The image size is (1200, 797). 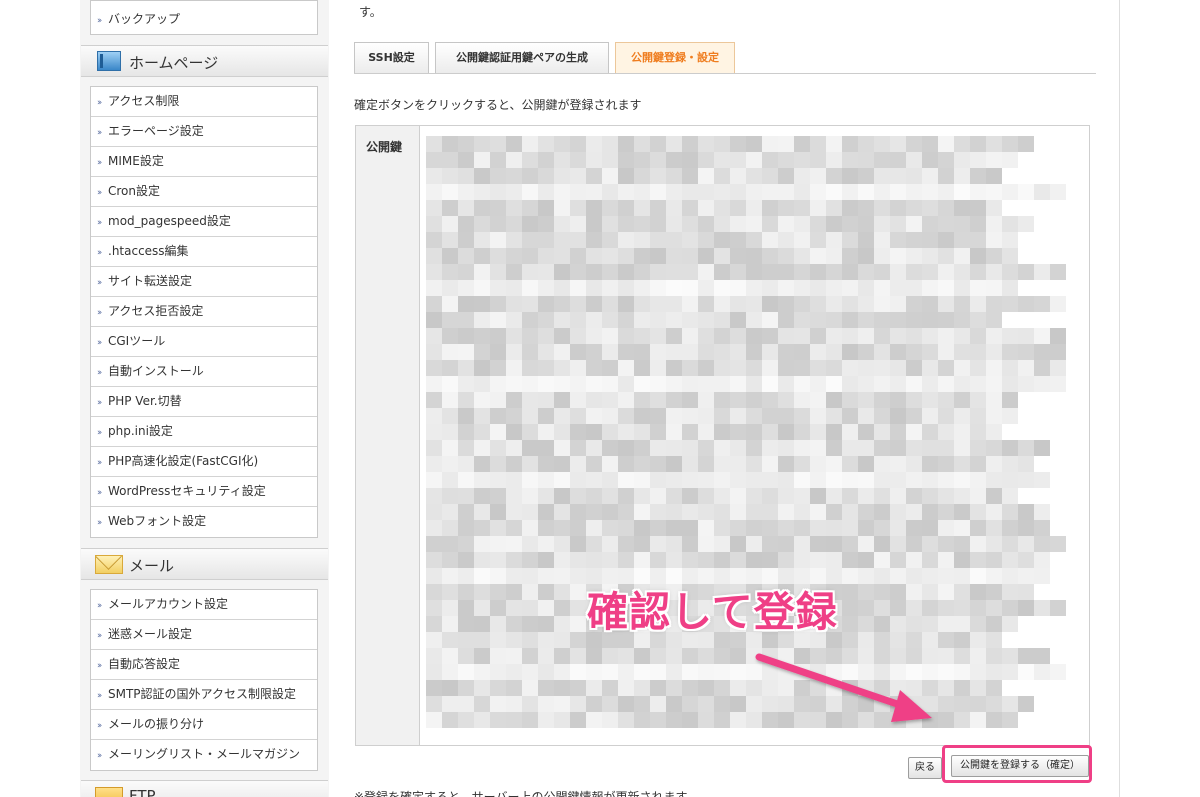 I want to click on homepage-icon, so click(x=109, y=61).